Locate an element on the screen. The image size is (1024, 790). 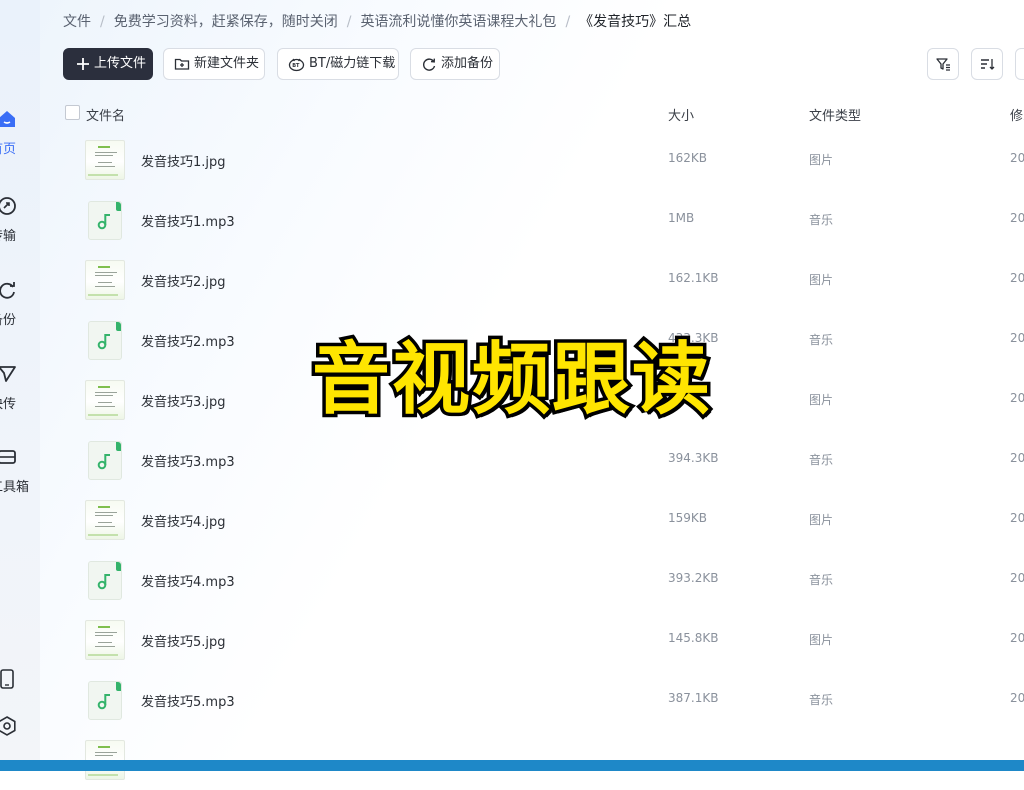
column-header-modified: 修改 is located at coordinates (1017, 114).